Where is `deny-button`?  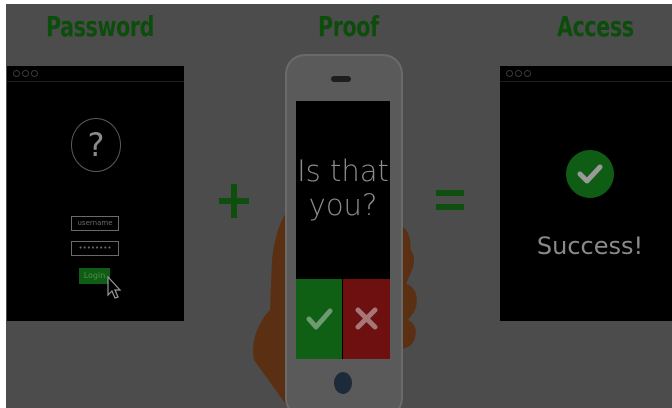 deny-button is located at coordinates (366, 319).